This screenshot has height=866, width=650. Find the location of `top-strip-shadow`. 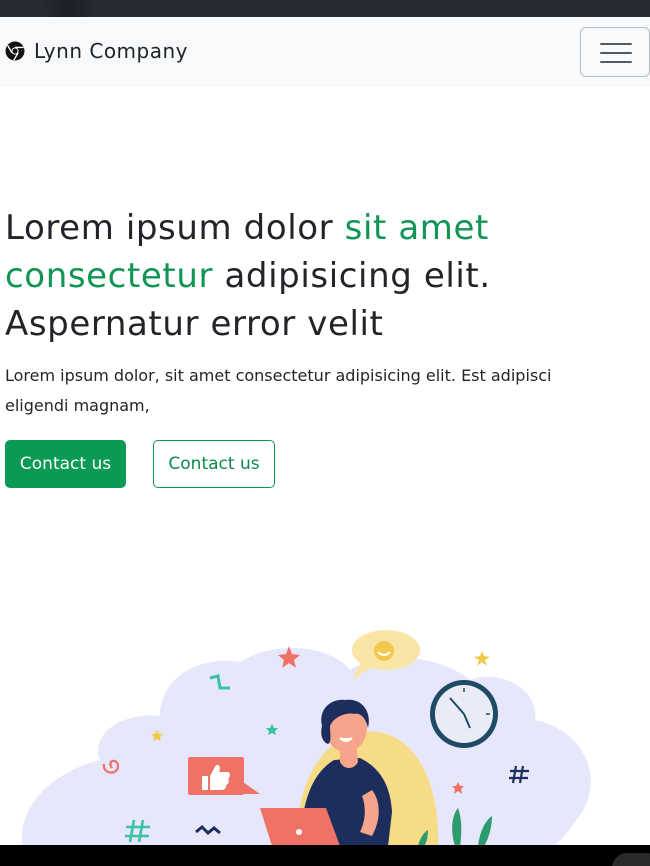

top-strip-shadow is located at coordinates (70, 8).